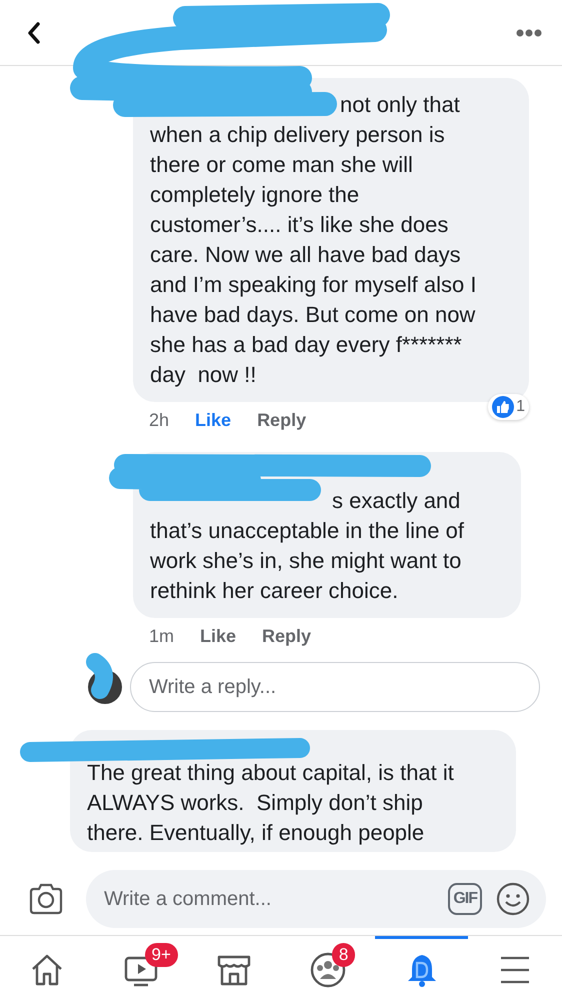  What do you see at coordinates (161, 636) in the screenshot?
I see `comment-time: 1m` at bounding box center [161, 636].